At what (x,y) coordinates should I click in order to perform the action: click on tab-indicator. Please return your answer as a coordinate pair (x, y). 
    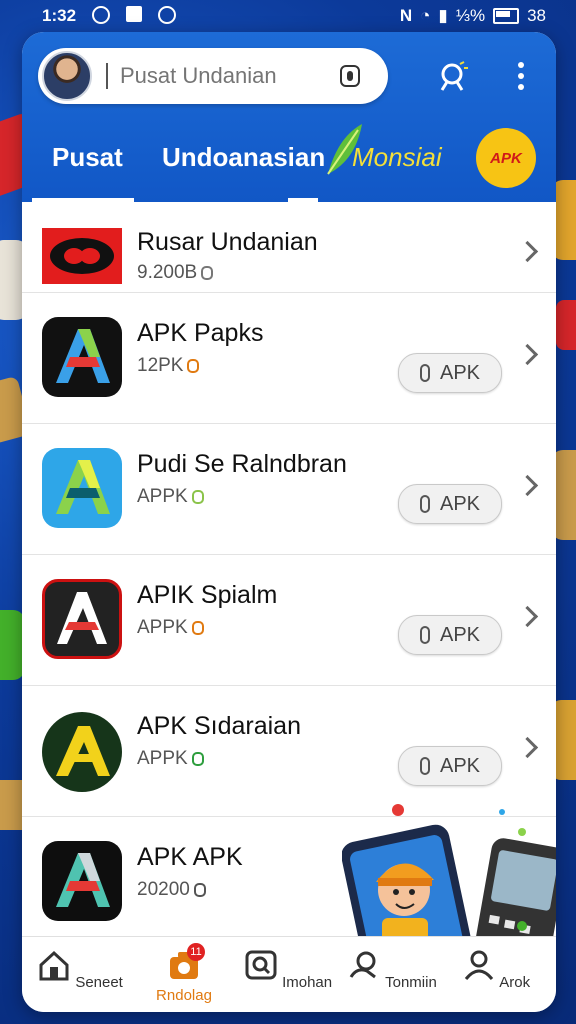
    Looking at the image, I should click on (83, 200).